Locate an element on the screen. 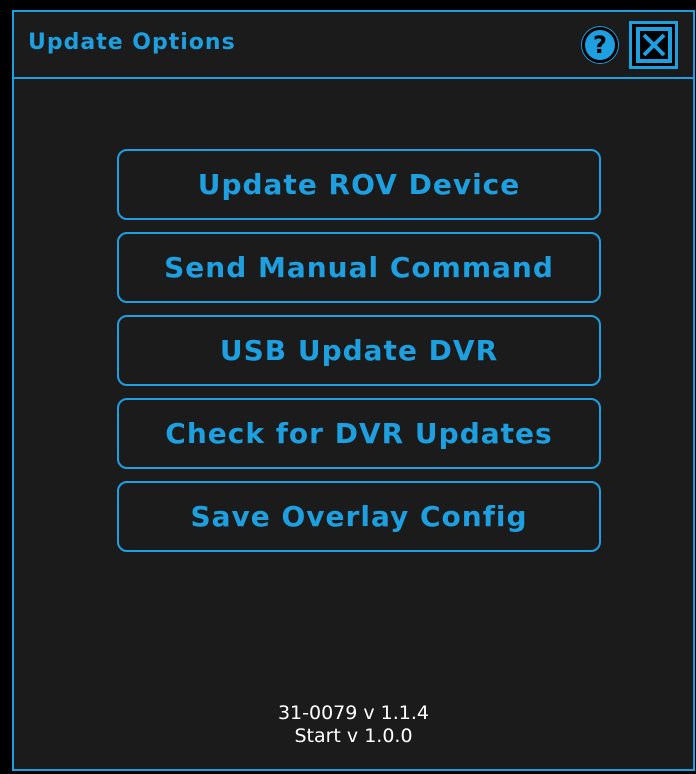  check-for-dvr-updates-button: Check for DVR Updates is located at coordinates (359, 433).